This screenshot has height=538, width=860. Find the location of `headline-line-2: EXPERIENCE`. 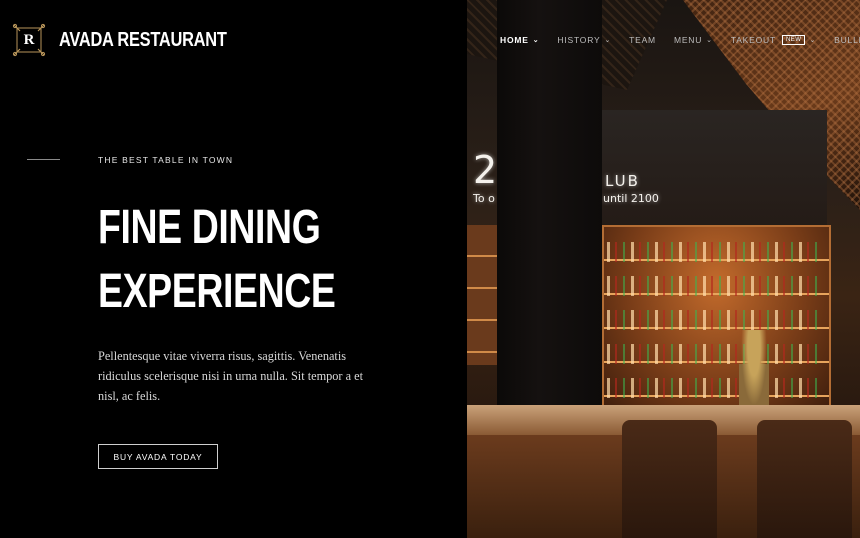

headline-line-2: EXPERIENCE is located at coordinates (217, 291).